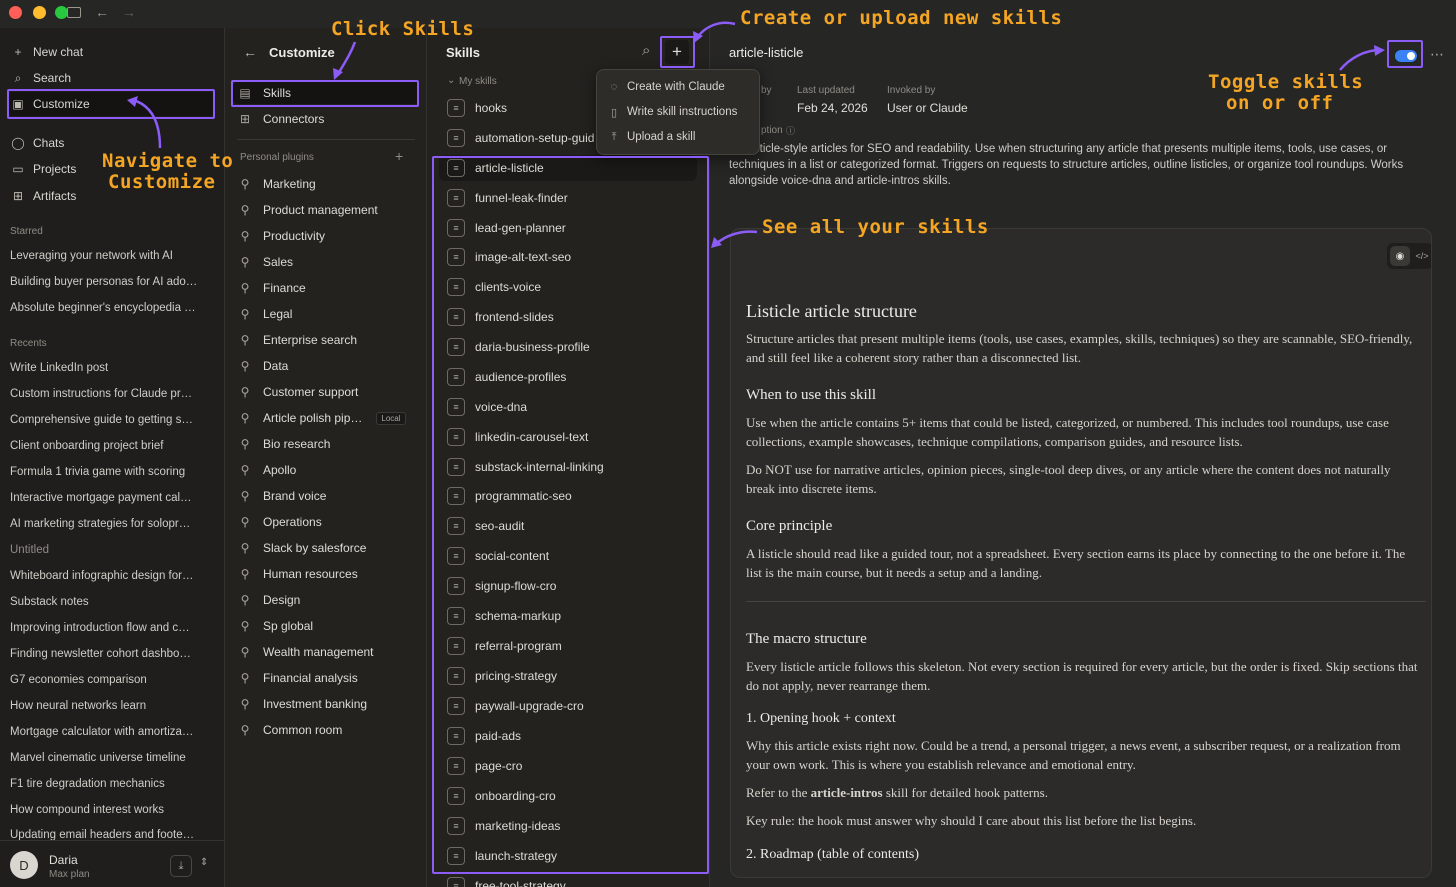 The width and height of the screenshot is (1456, 887). What do you see at coordinates (110, 758) in the screenshot?
I see `recent-item: Marvel cinematic universe timeline` at bounding box center [110, 758].